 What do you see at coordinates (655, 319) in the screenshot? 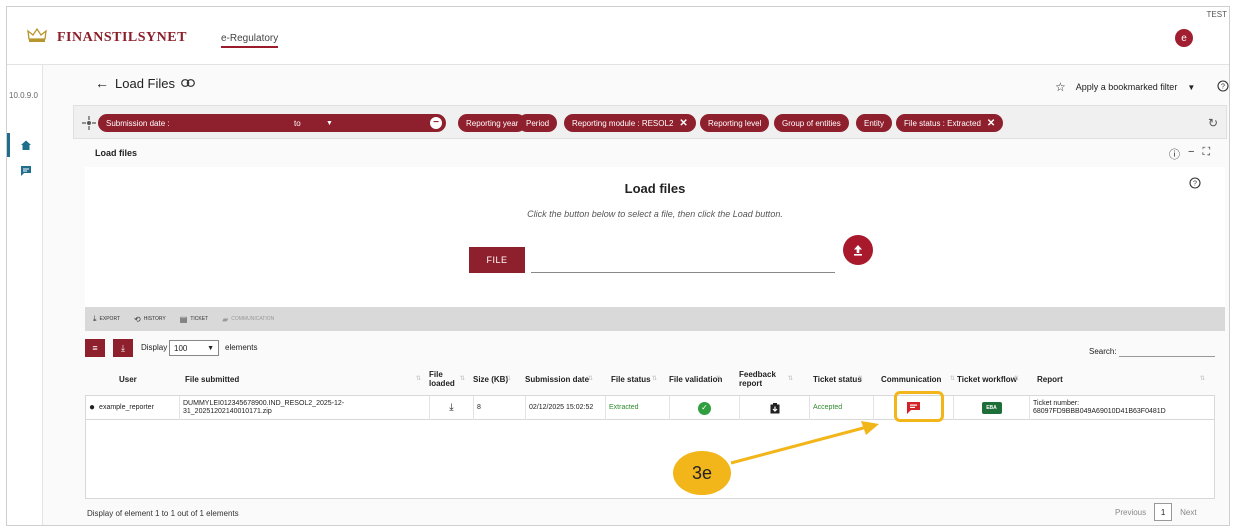
I see `table-toolbar: ⤓ Export ⟲ History ▤ Ticket ▰ Communication` at bounding box center [655, 319].